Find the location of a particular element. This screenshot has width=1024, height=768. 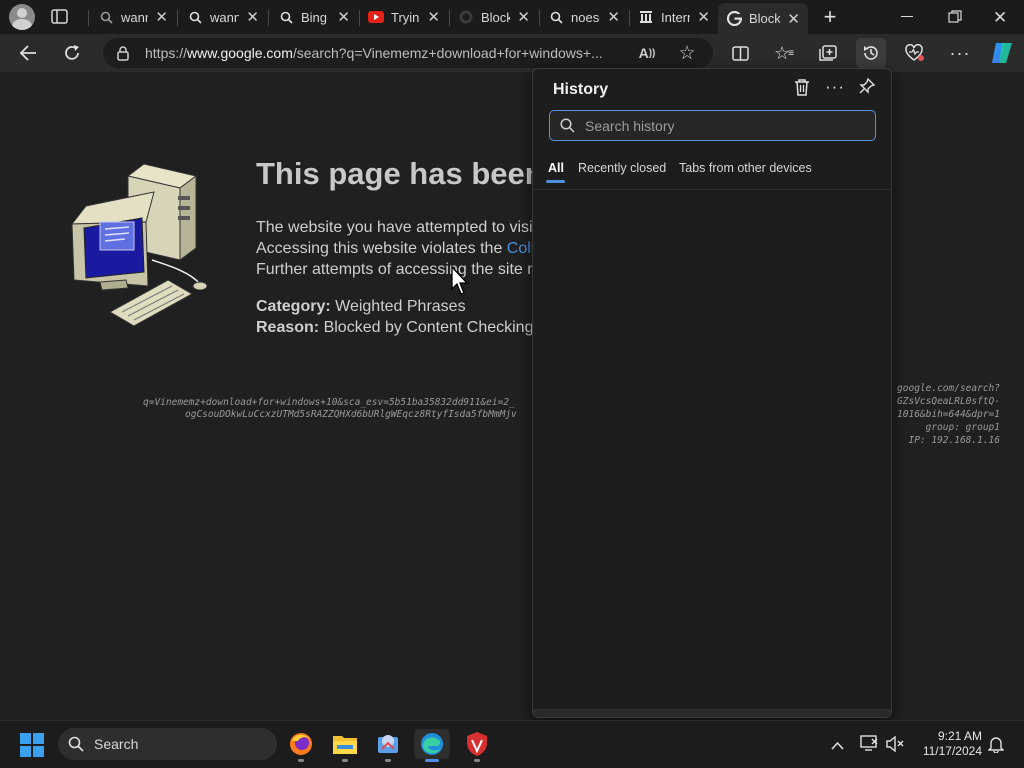

system-clock: 9:21 AM 11/17/2024 is located at coordinates (947, 744).